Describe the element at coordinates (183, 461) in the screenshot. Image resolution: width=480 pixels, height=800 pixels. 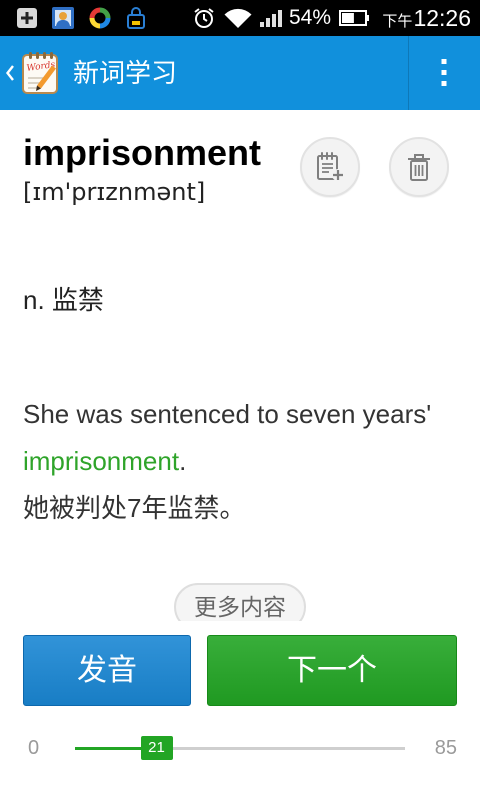
I see `example-punctuation: .` at that location.